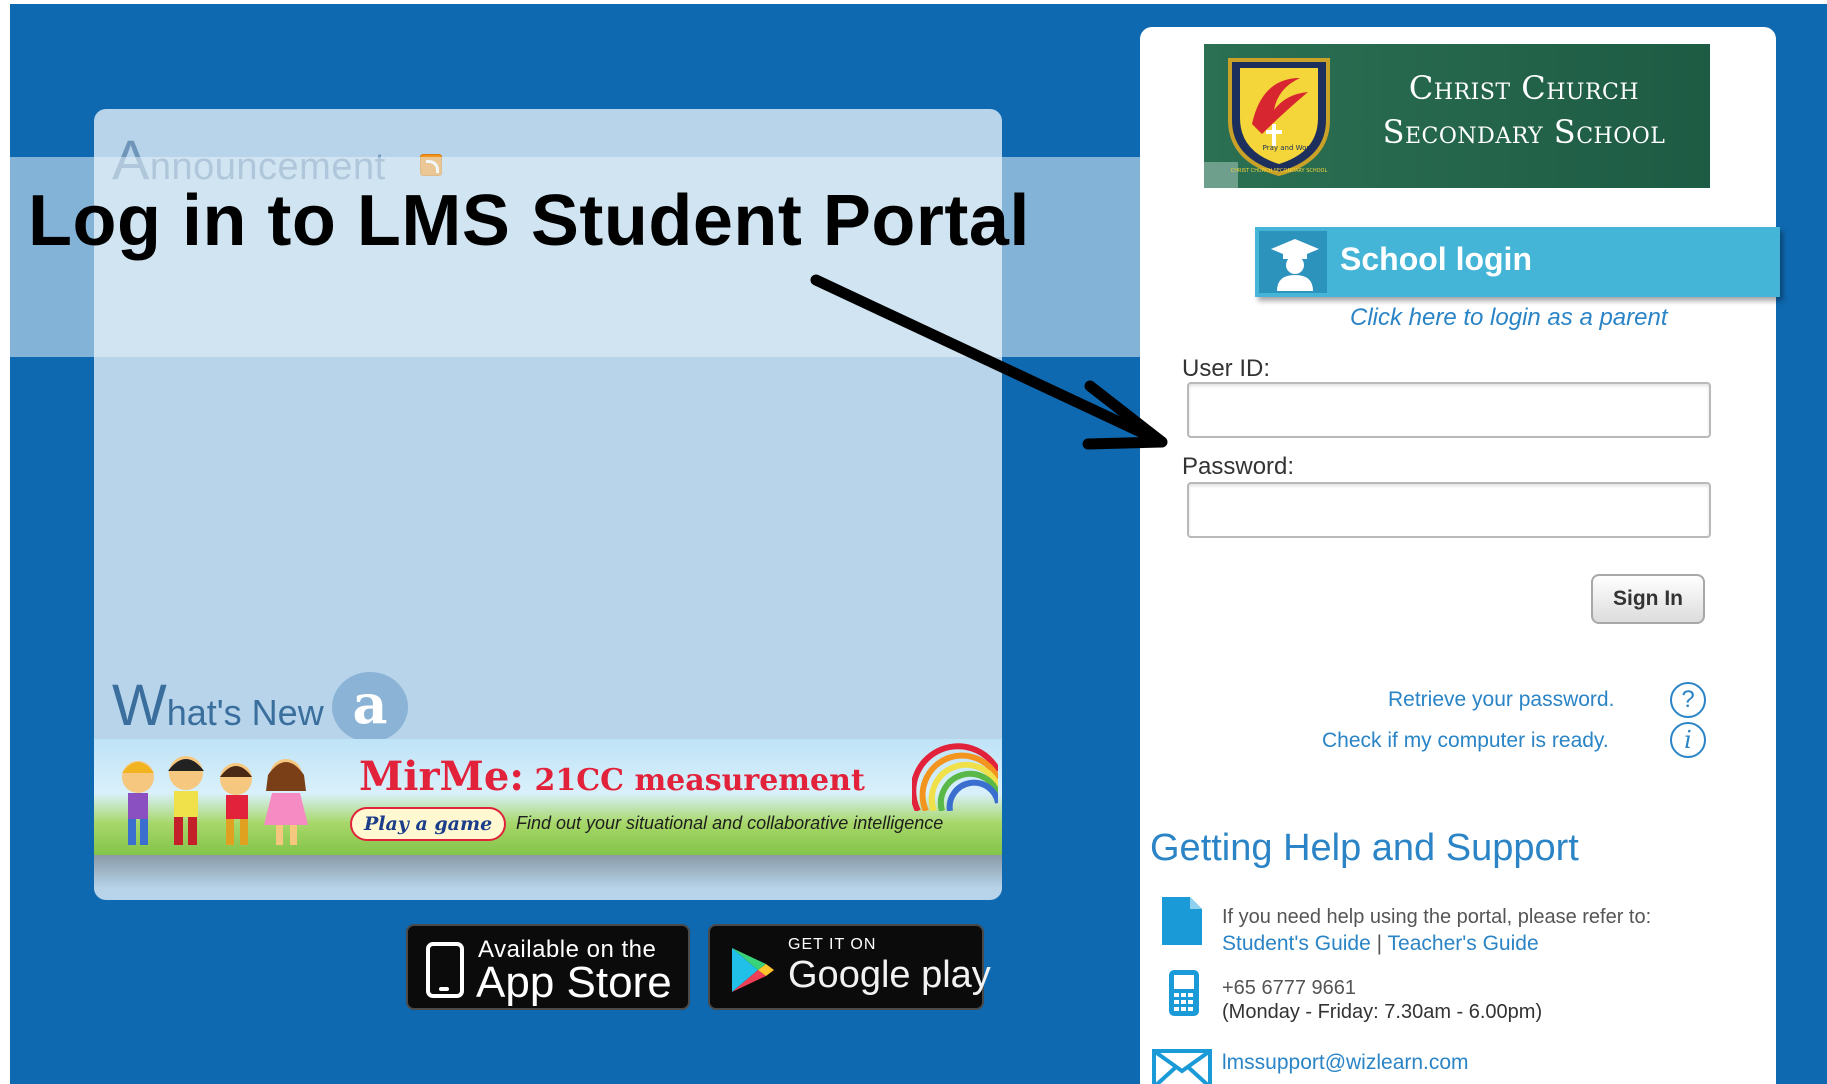 The width and height of the screenshot is (1827, 1084). I want to click on password-label: Password:, so click(1238, 466).